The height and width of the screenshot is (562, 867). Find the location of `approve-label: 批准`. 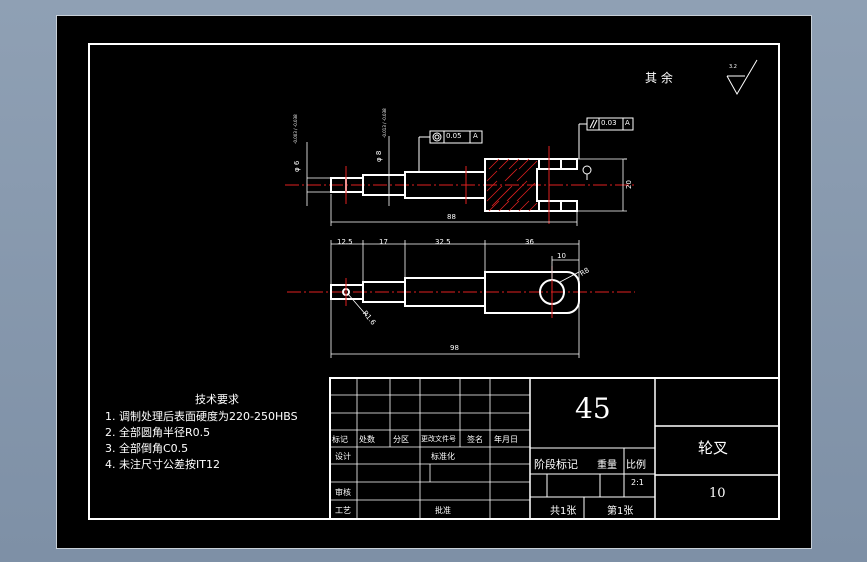

approve-label: 批准 is located at coordinates (443, 510).